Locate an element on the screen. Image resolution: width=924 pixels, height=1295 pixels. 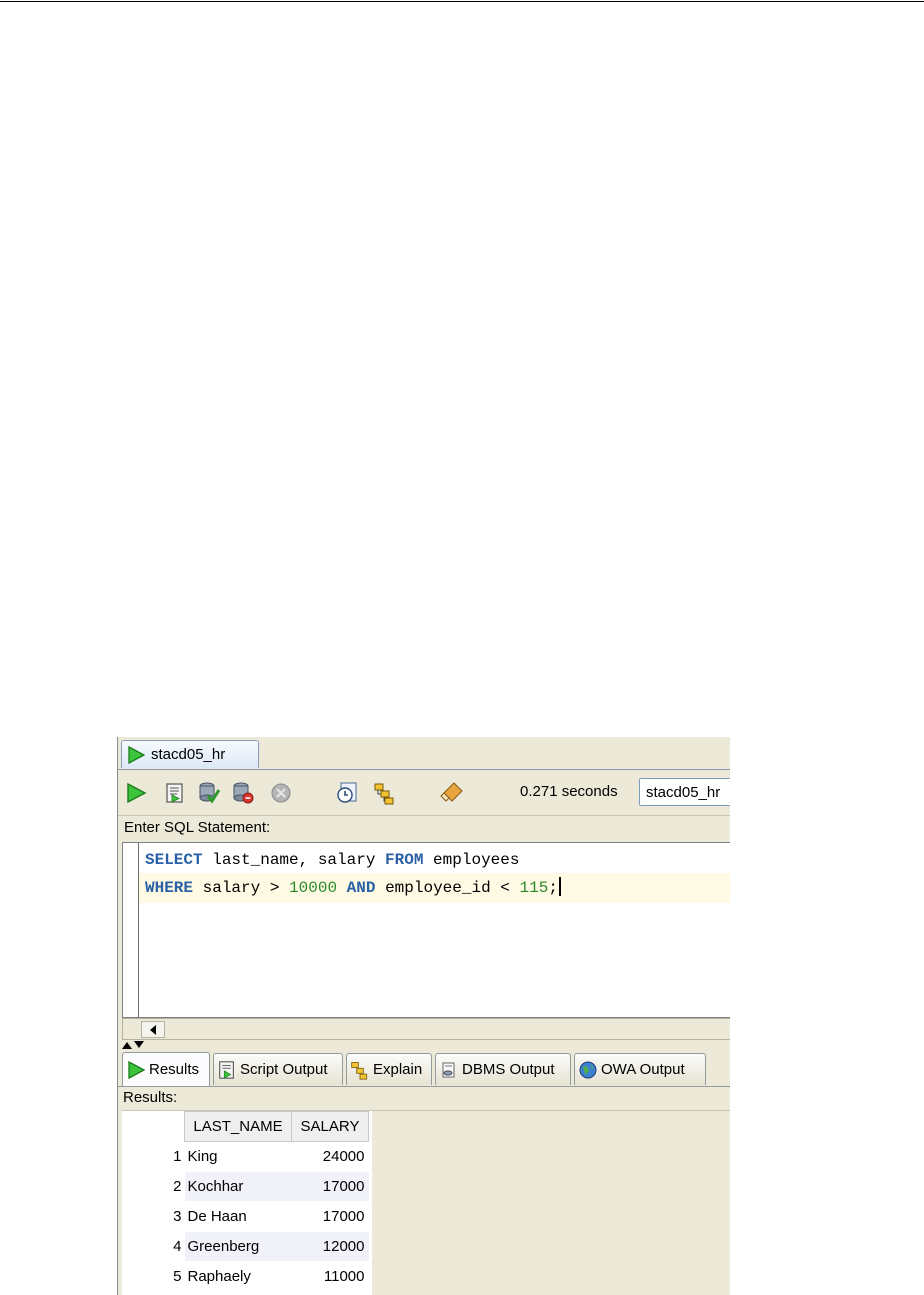
sql-keyword: FROM is located at coordinates (404, 860).